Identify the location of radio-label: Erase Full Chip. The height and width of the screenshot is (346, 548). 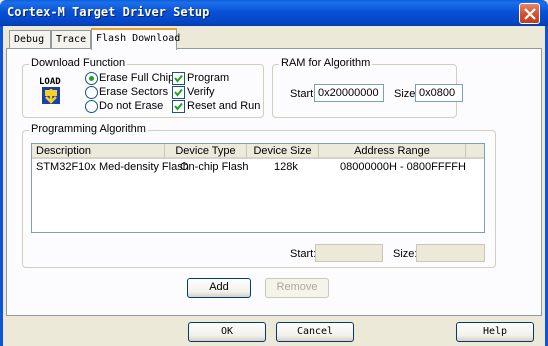
(137, 78).